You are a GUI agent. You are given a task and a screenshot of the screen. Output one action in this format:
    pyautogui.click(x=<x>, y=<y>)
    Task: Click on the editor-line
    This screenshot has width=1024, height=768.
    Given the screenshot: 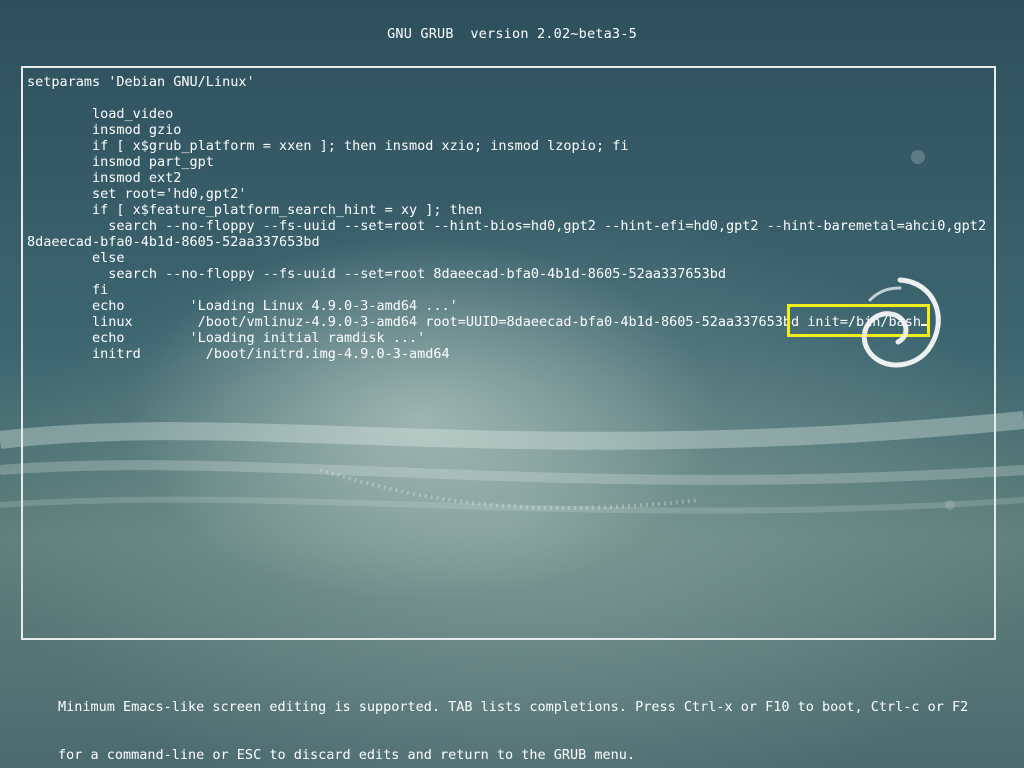 What is the action you would take?
    pyautogui.click(x=509, y=98)
    